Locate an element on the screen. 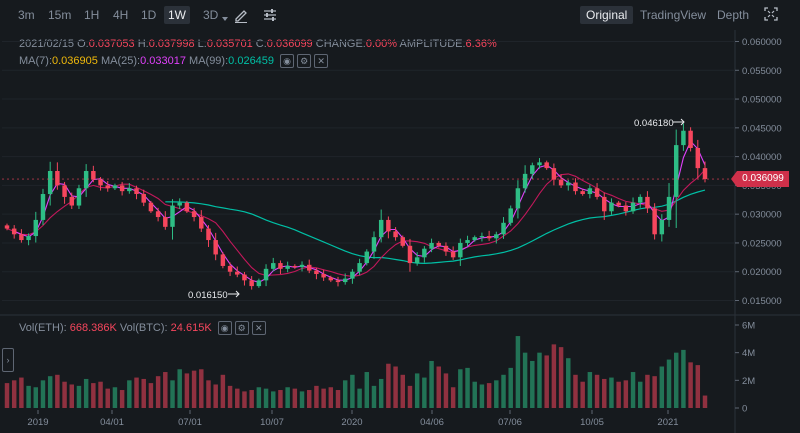 The width and height of the screenshot is (800, 433). low-annotation: 0.016150 is located at coordinates (208, 295).